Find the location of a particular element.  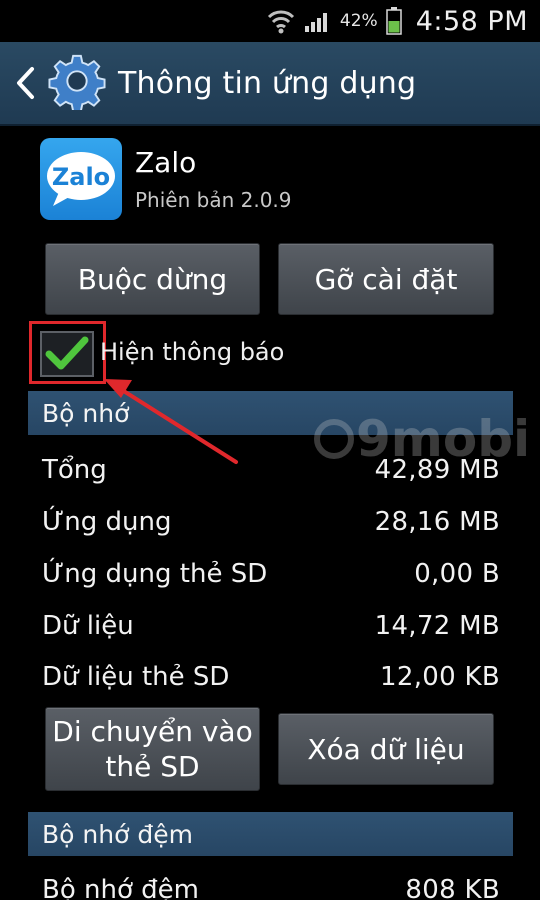

storage-row-data: Dữ liệu 14,72 MB is located at coordinates (271, 626).